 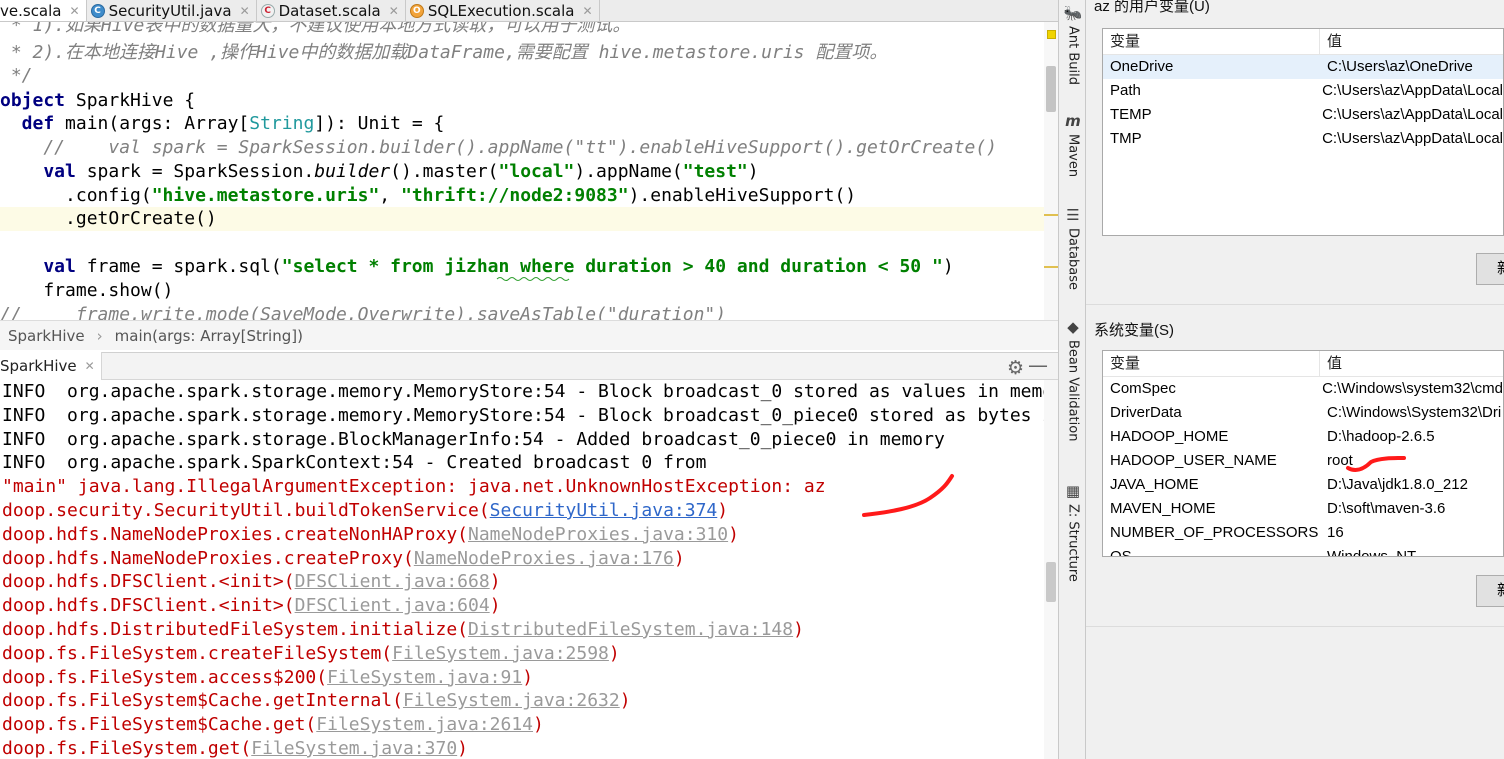 I want to click on tab-run-sparkhive: SparkHive ✕, so click(x=51, y=366).